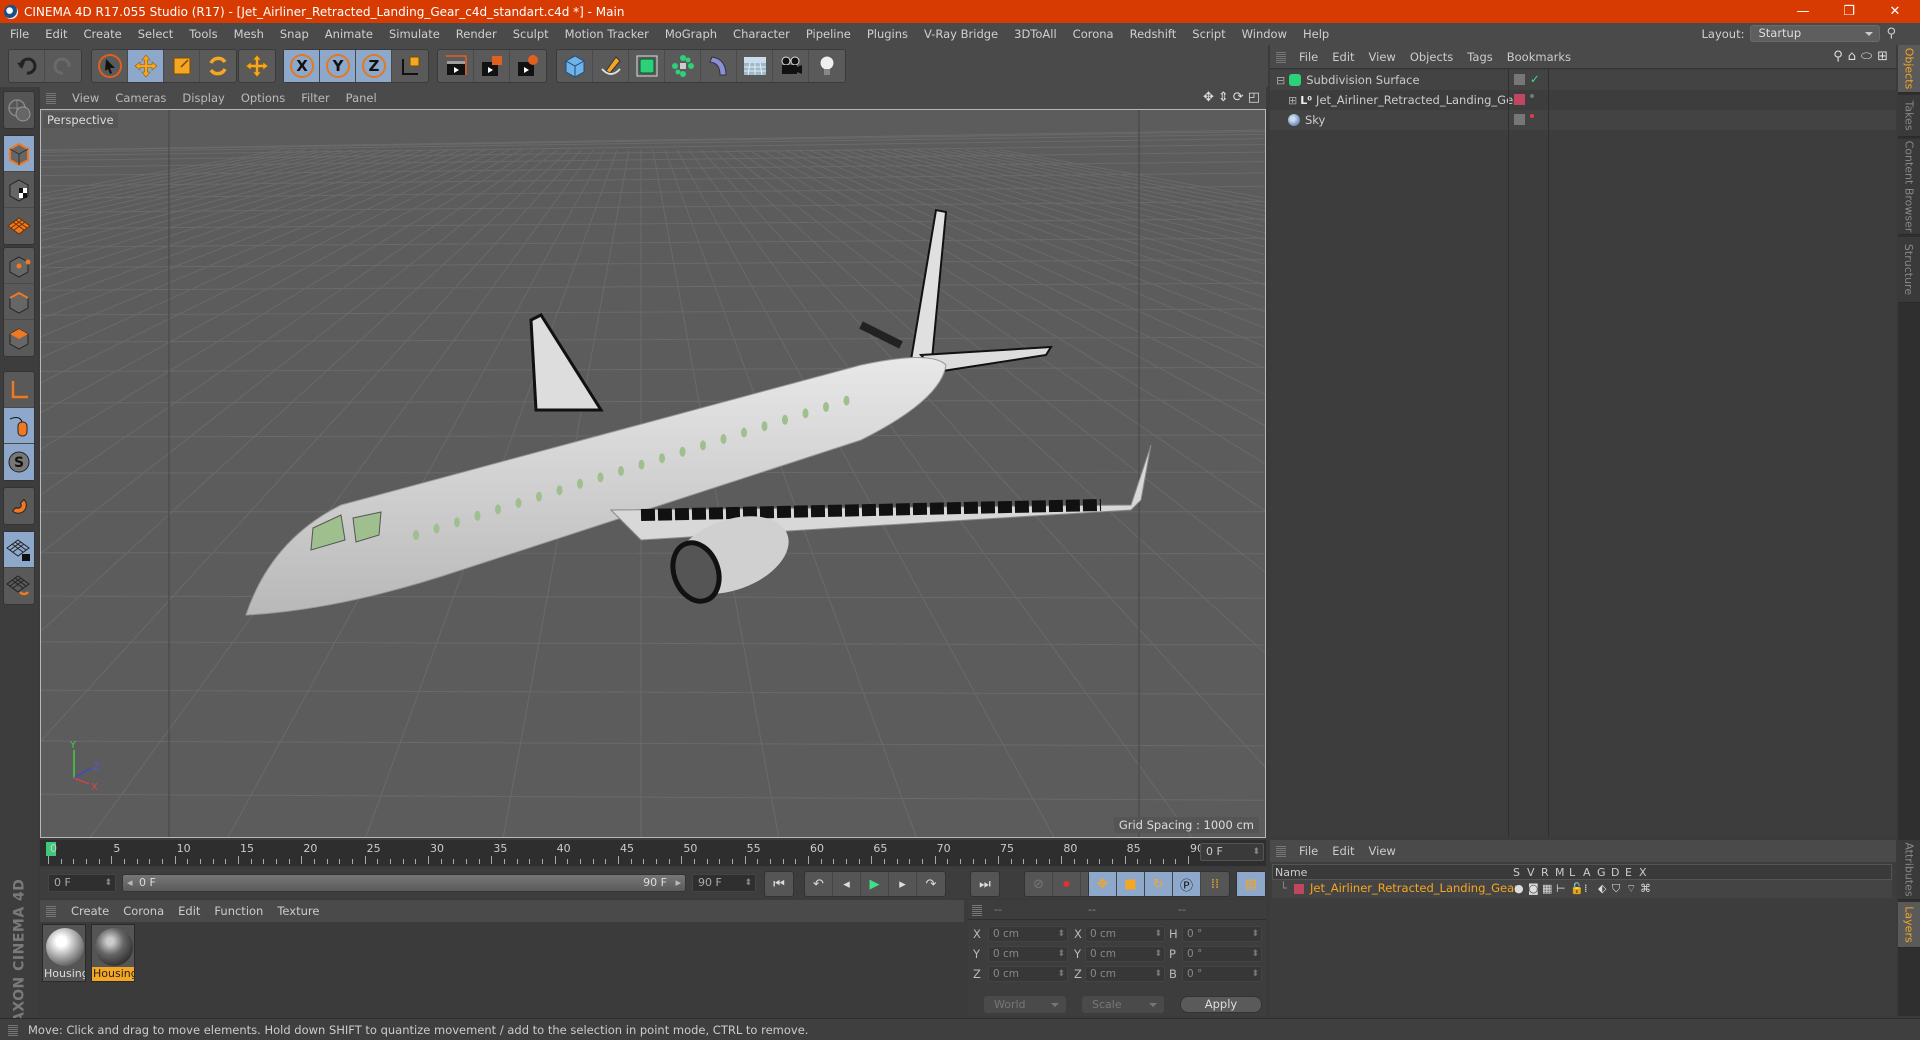  Describe the element at coordinates (1343, 57) in the screenshot. I see `object-menu-edit: Edit` at that location.